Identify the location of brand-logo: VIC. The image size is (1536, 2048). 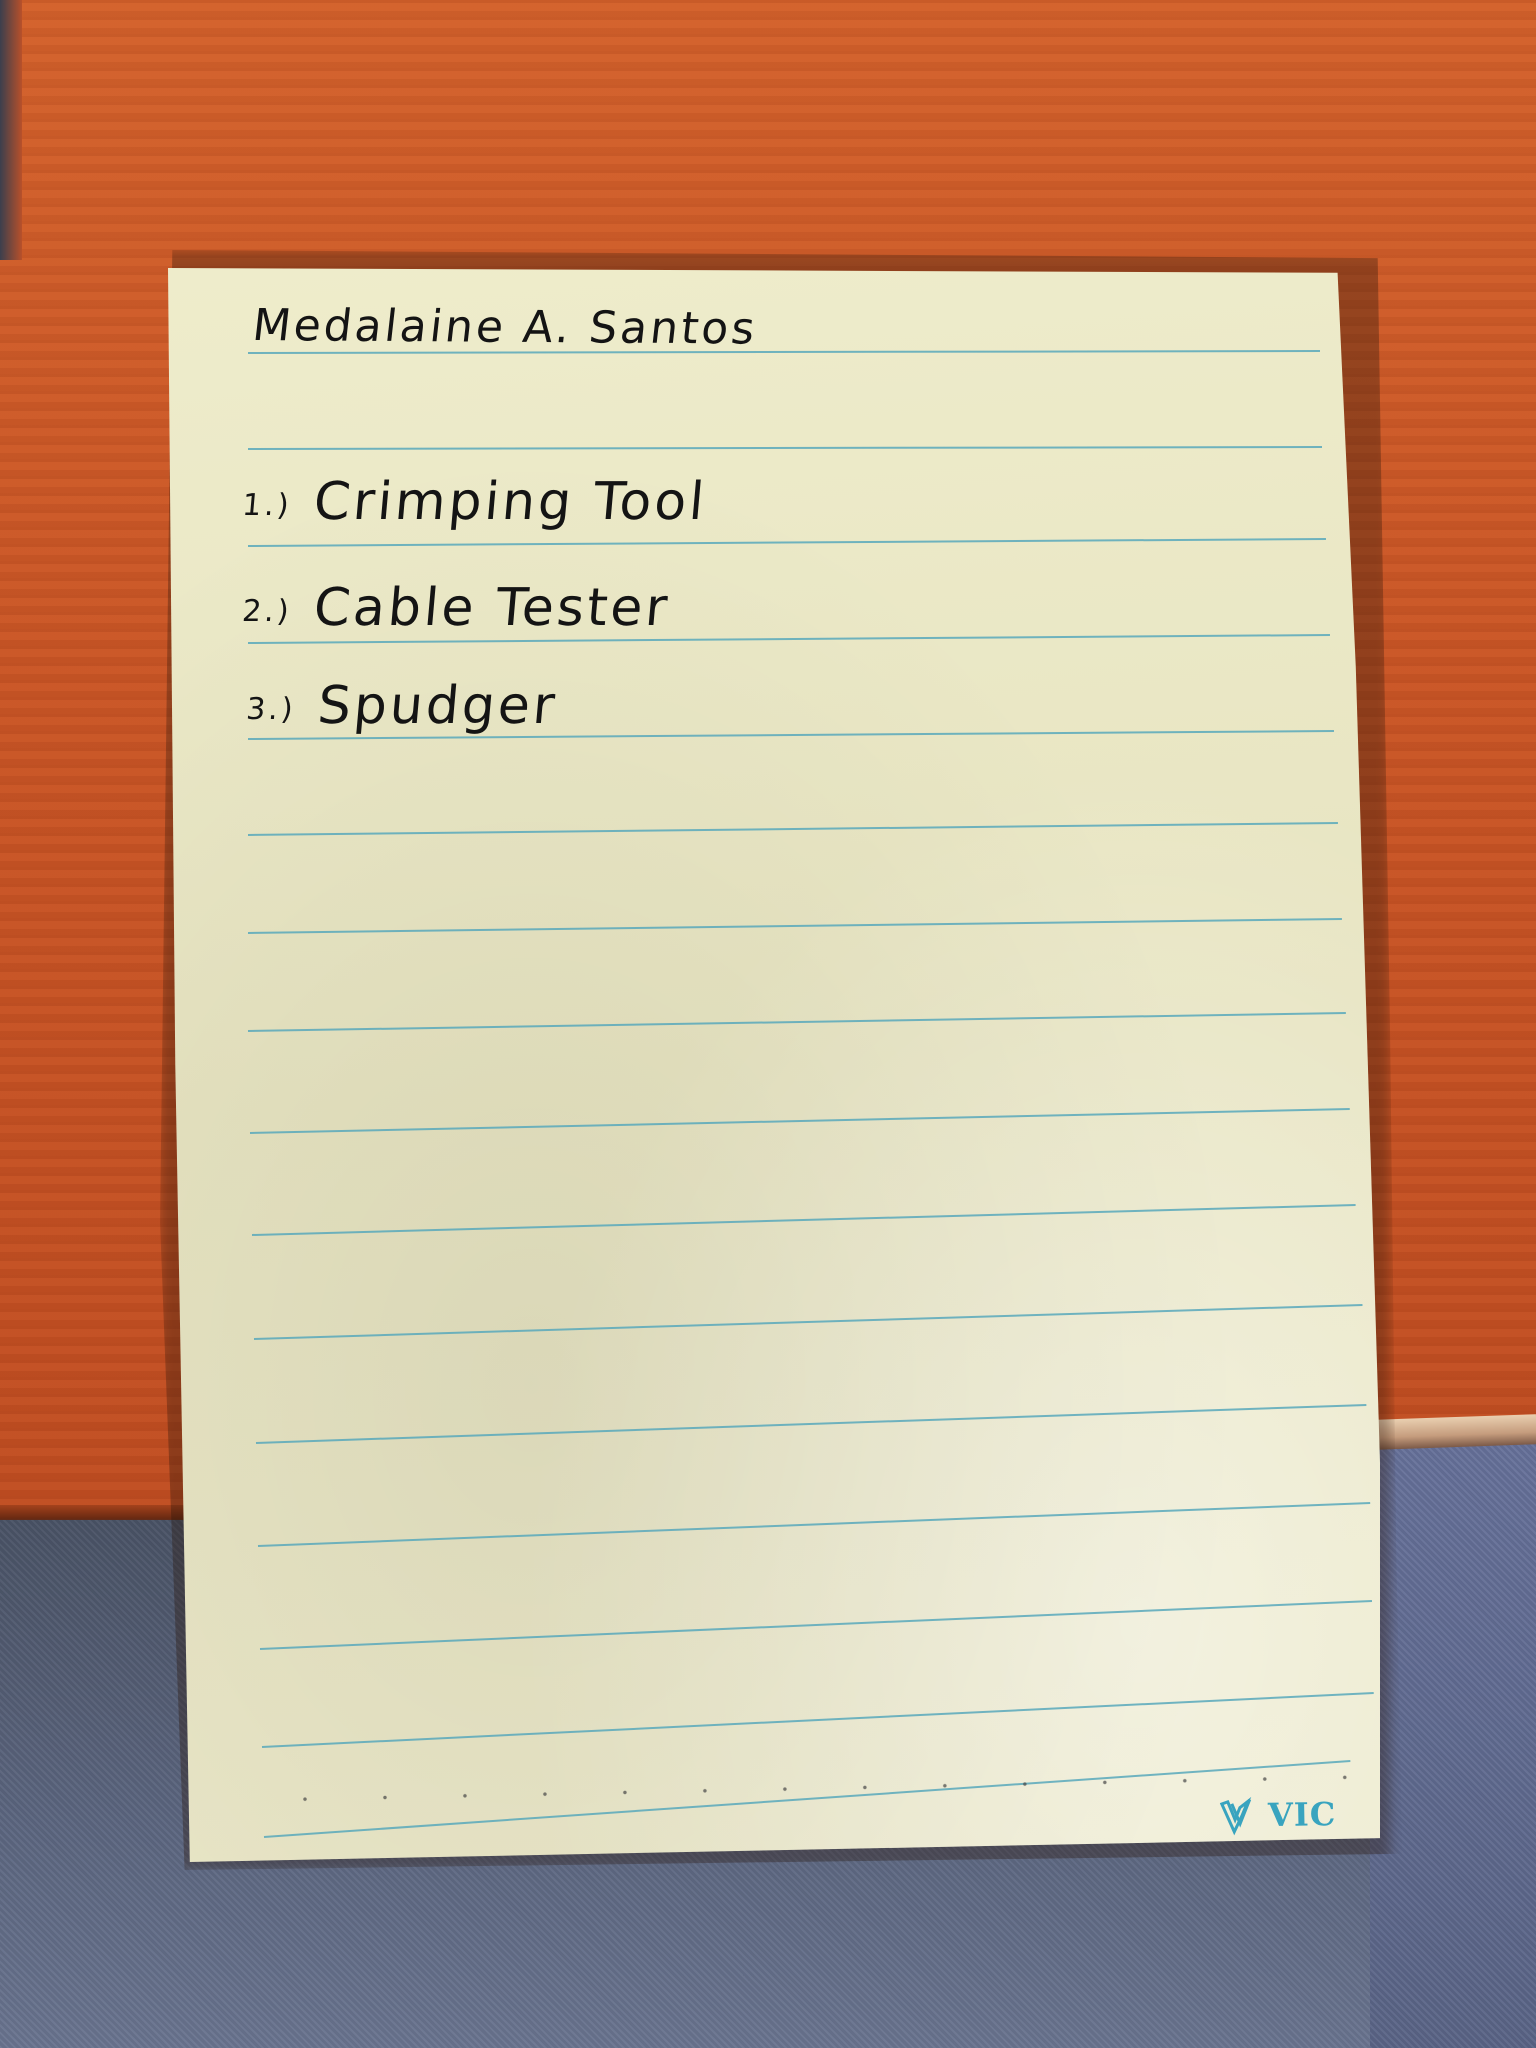
(1278, 1815).